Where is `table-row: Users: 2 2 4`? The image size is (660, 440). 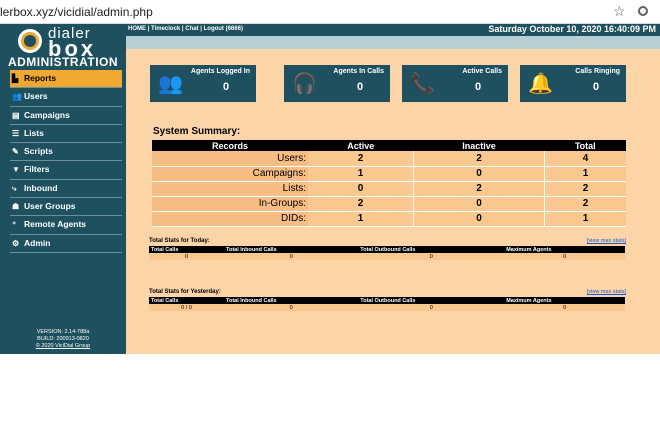 table-row: Users: 2 2 4 is located at coordinates (389, 159).